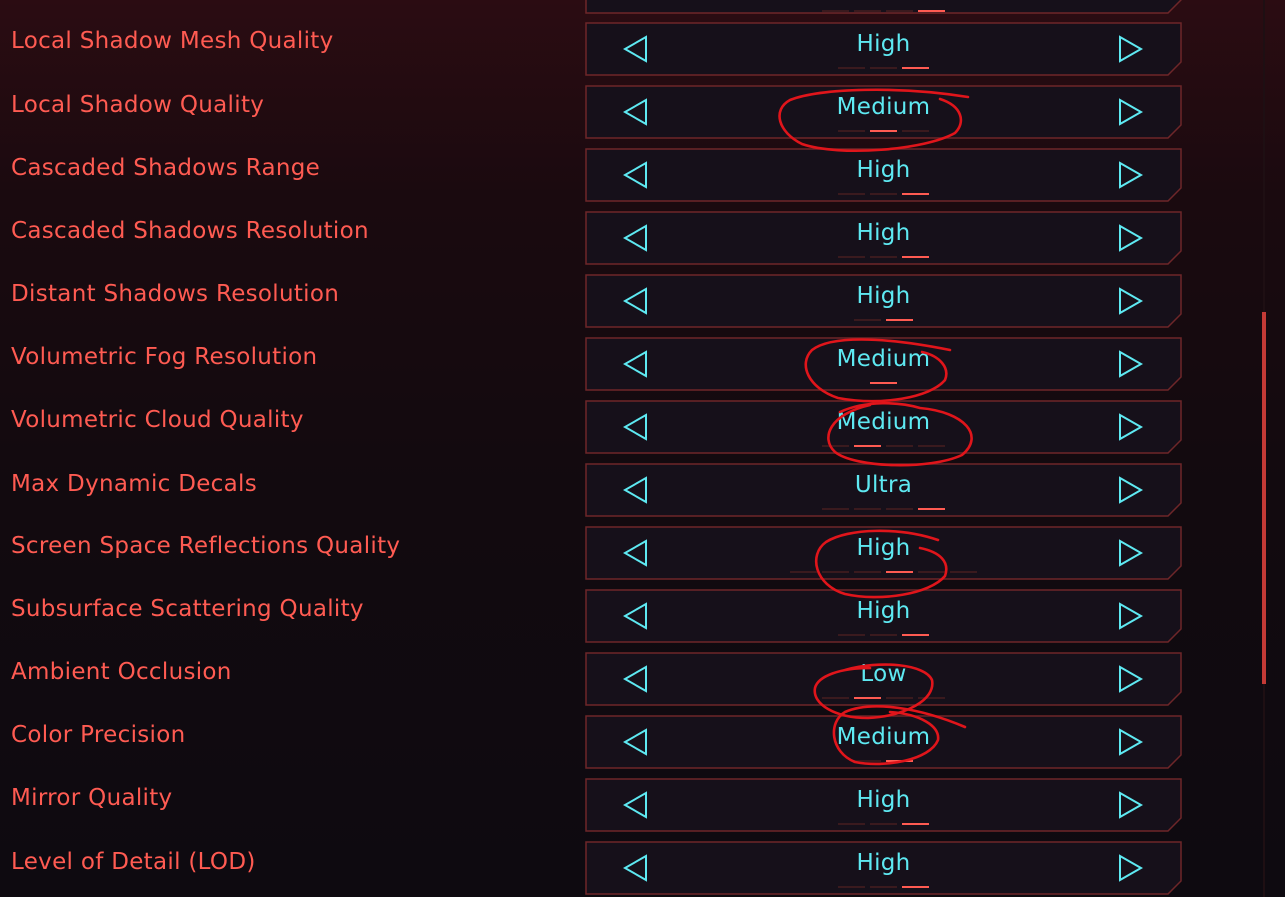 The height and width of the screenshot is (897, 1285). Describe the element at coordinates (138, 105) in the screenshot. I see `setting-label: Local Shadow Quality` at that location.